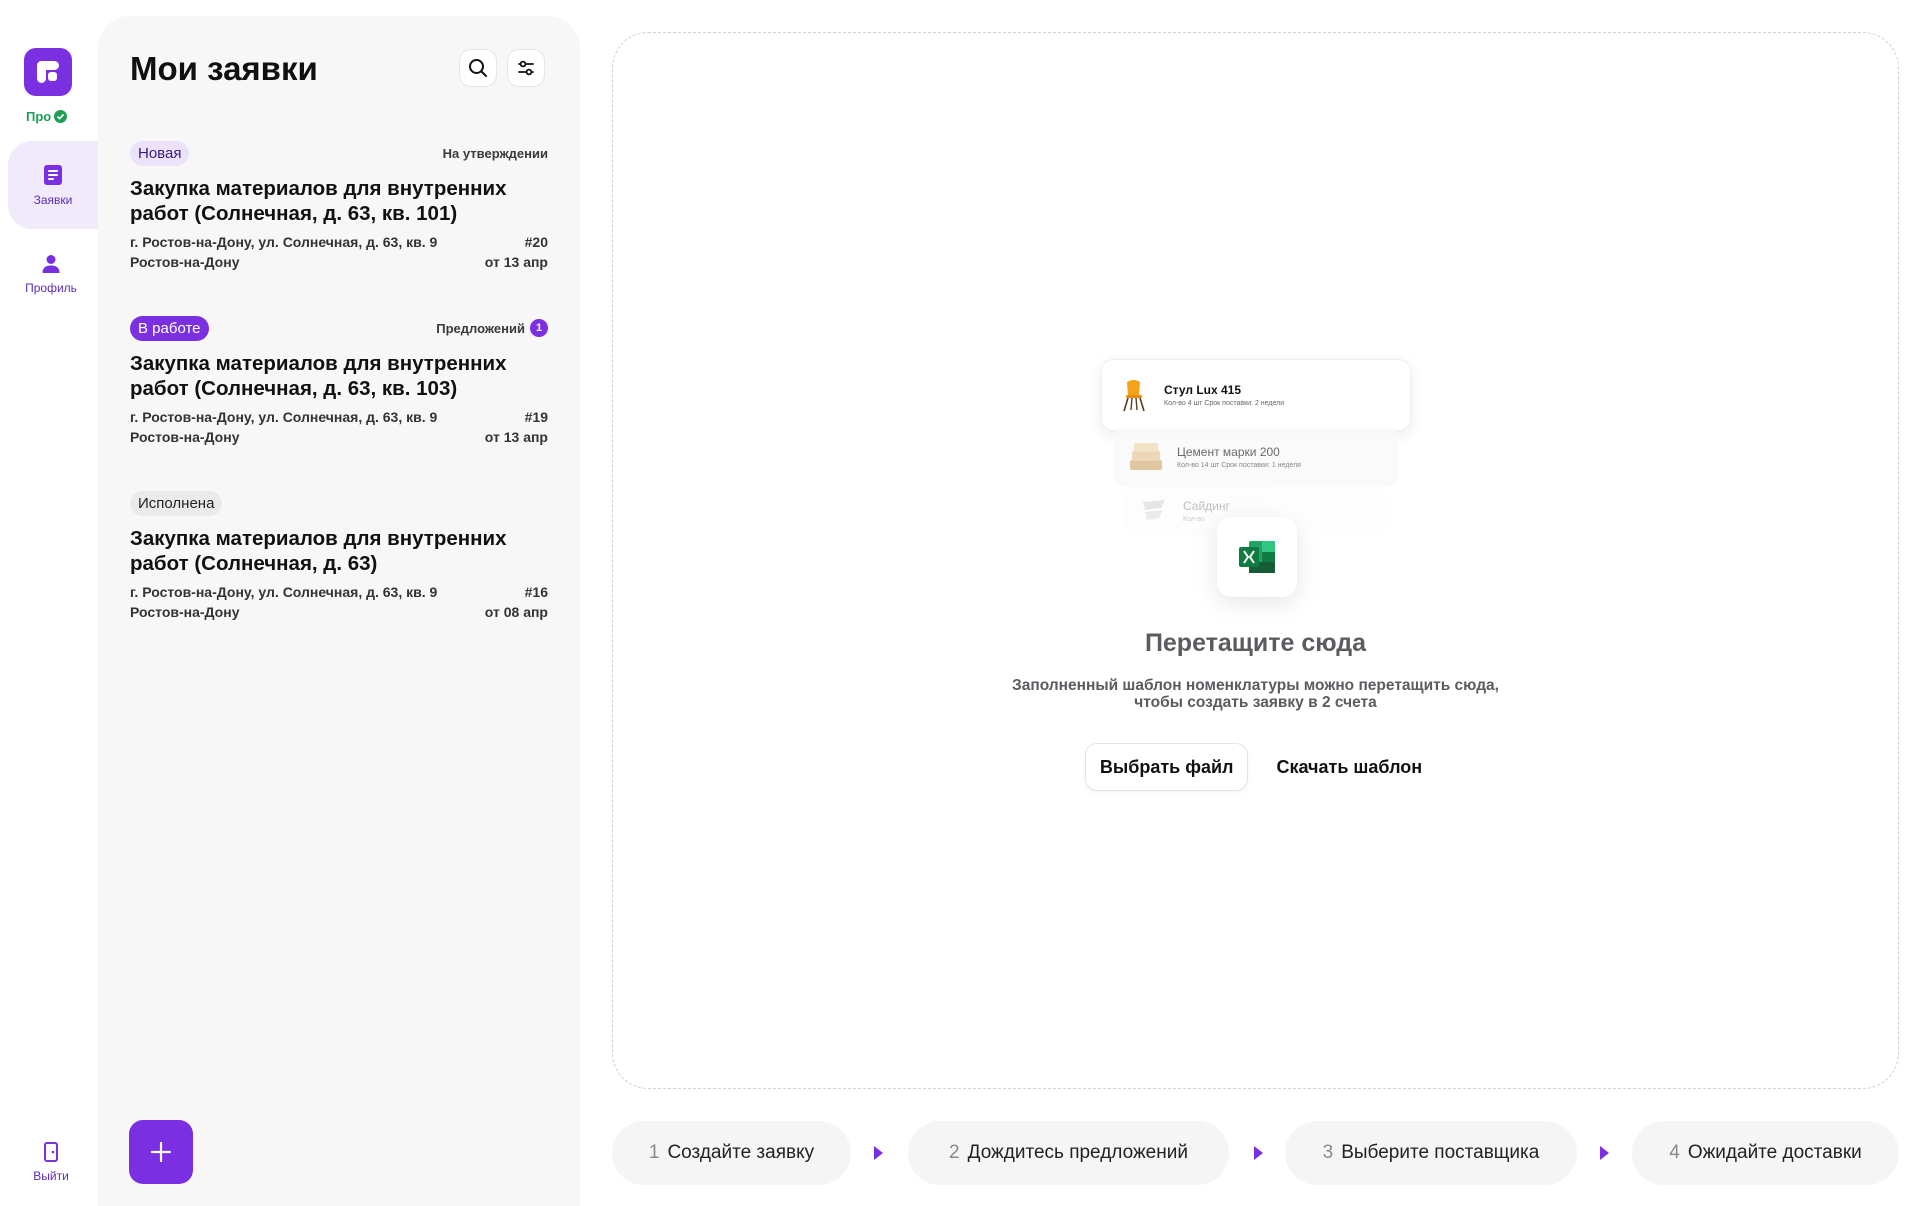 The height and width of the screenshot is (1206, 1919). I want to click on search-button, so click(478, 68).